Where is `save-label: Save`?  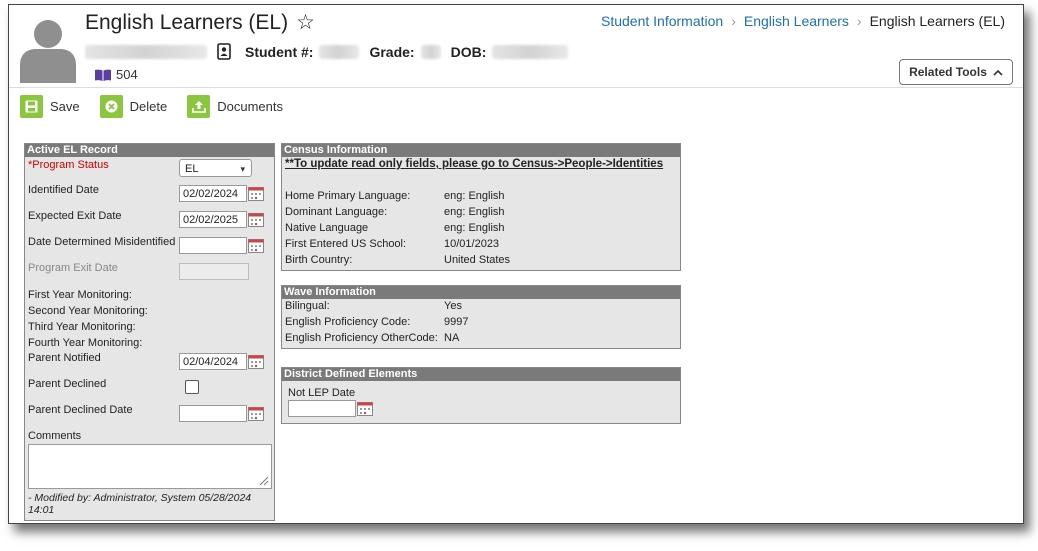
save-label: Save is located at coordinates (65, 106).